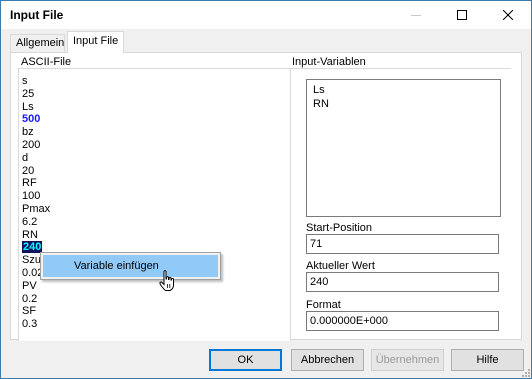 The height and width of the screenshot is (379, 532). What do you see at coordinates (487, 360) in the screenshot?
I see `help-button: Hilfe` at bounding box center [487, 360].